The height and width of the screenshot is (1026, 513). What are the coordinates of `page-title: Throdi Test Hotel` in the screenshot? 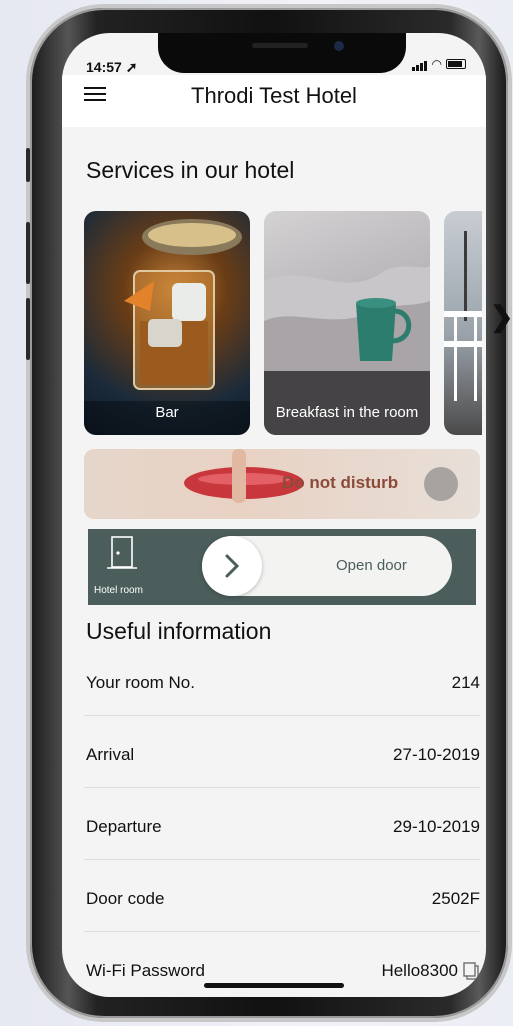 It's located at (274, 95).